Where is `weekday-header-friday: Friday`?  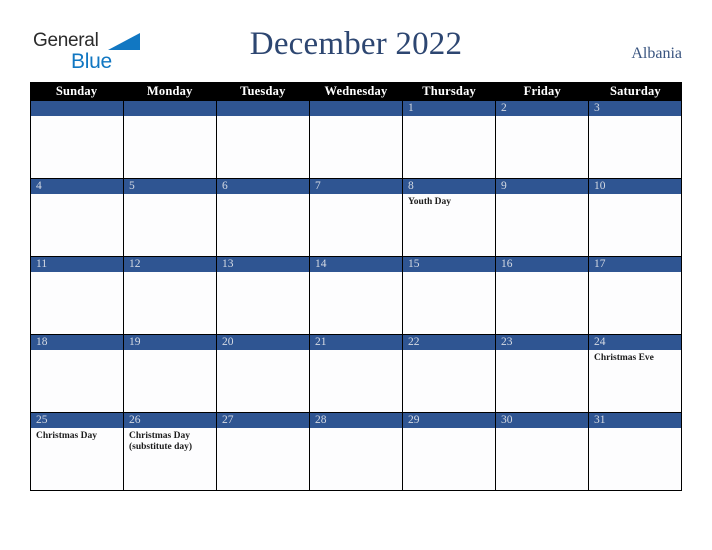
weekday-header-friday: Friday is located at coordinates (542, 91).